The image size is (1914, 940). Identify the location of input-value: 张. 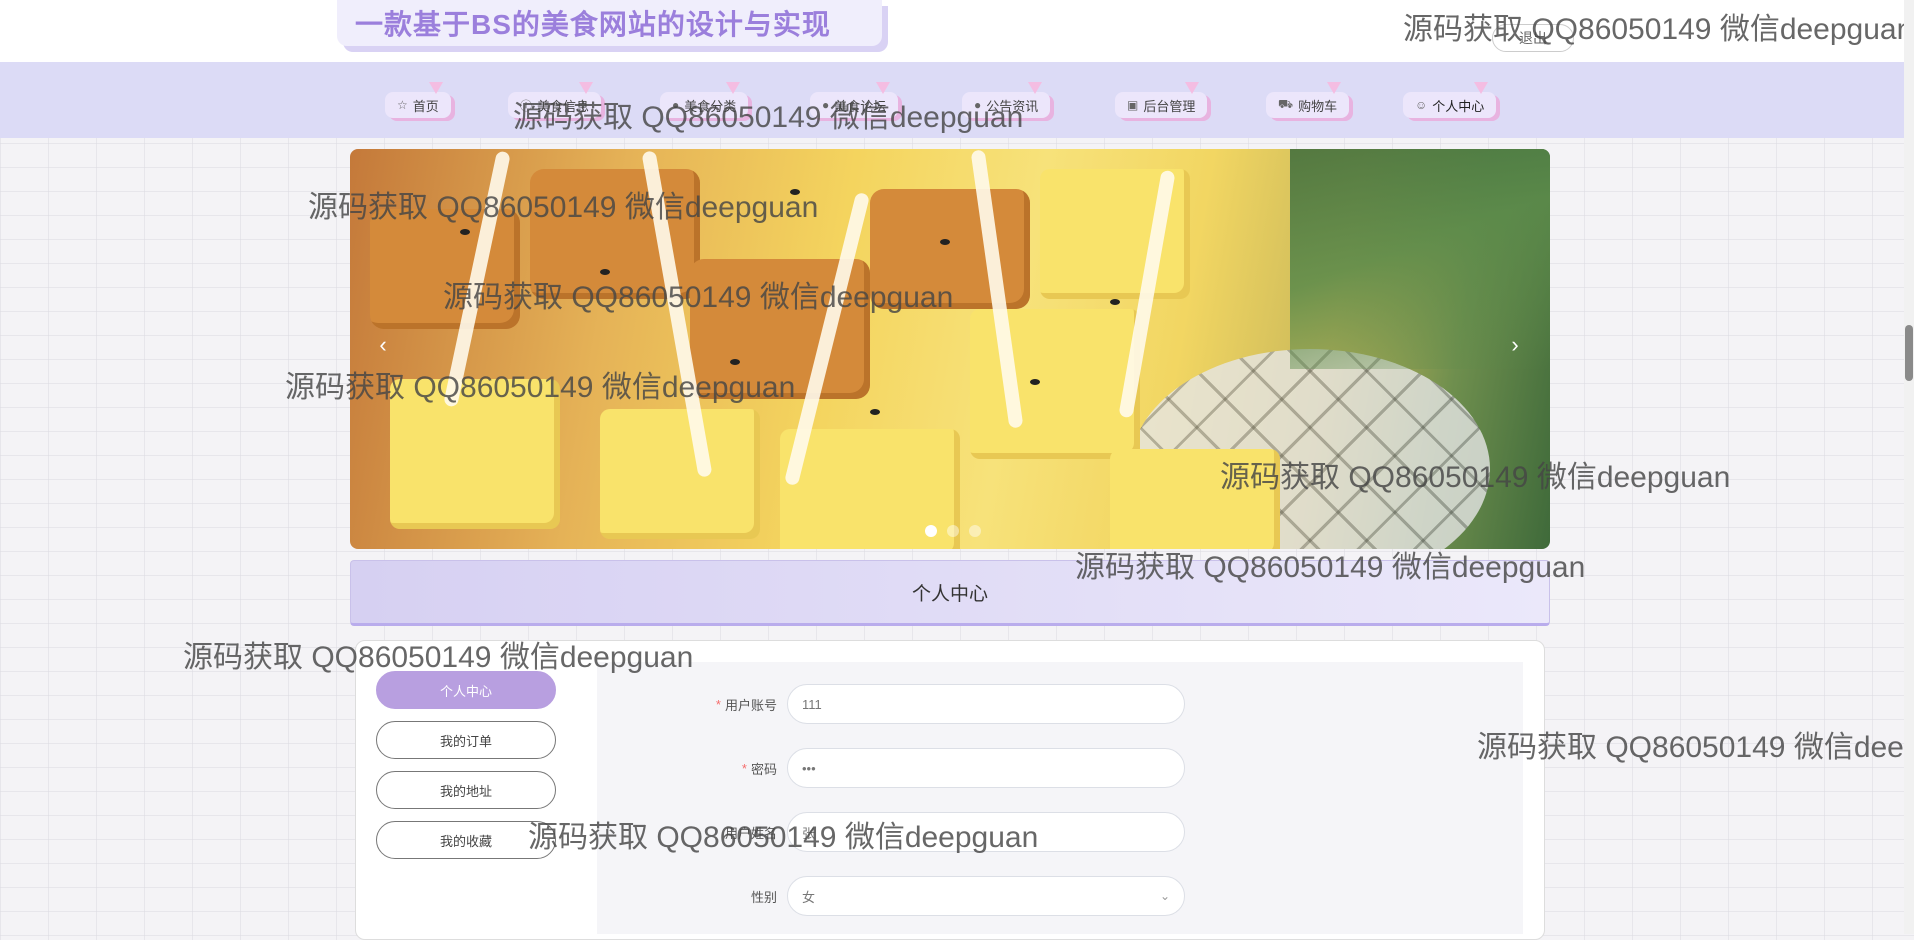
(809, 833).